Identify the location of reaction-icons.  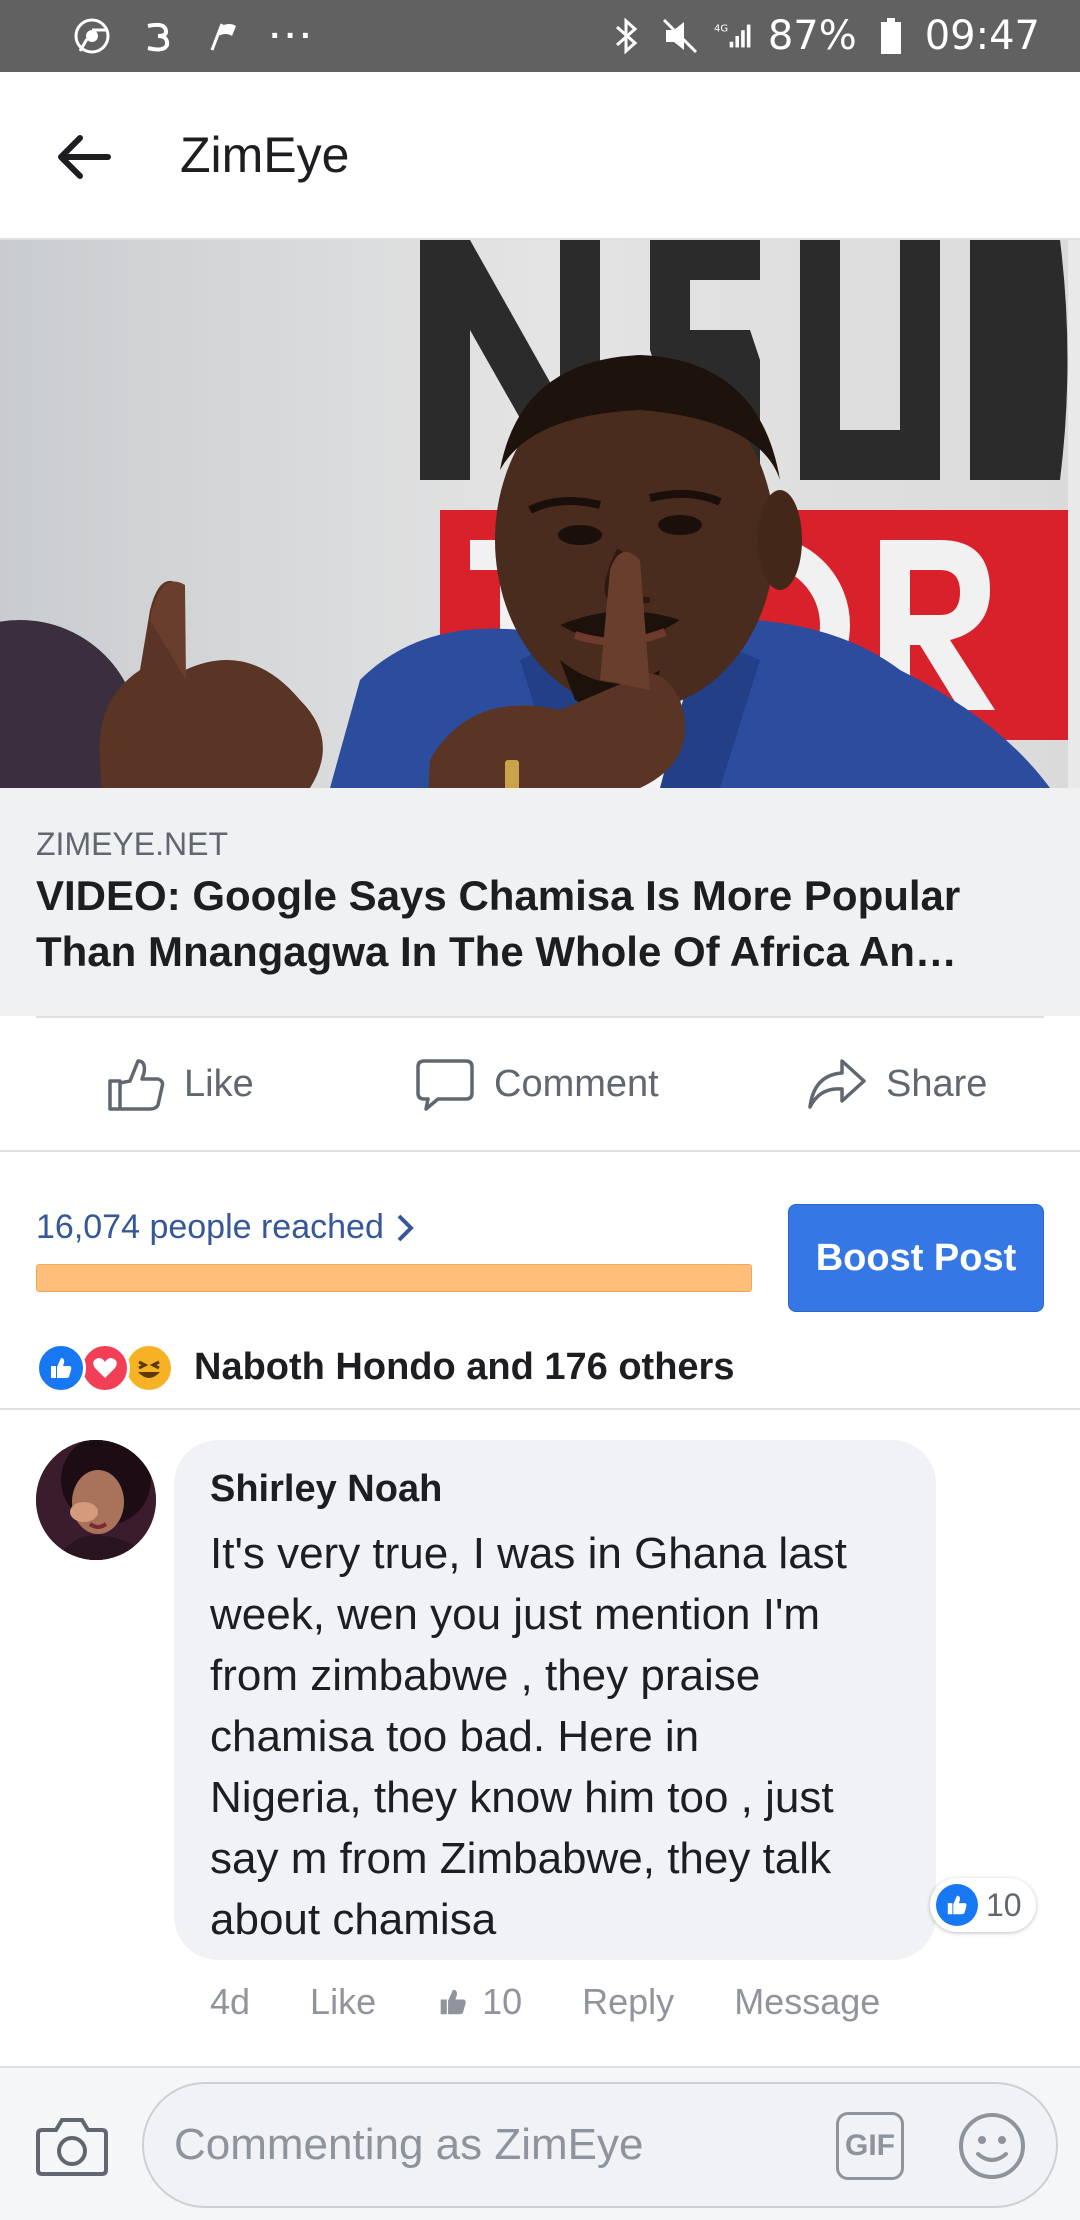
(105, 1368).